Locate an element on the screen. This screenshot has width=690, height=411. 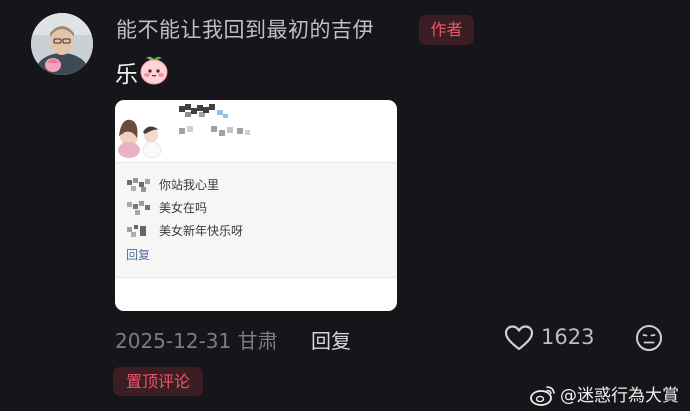
author-avatar is located at coordinates (62, 44).